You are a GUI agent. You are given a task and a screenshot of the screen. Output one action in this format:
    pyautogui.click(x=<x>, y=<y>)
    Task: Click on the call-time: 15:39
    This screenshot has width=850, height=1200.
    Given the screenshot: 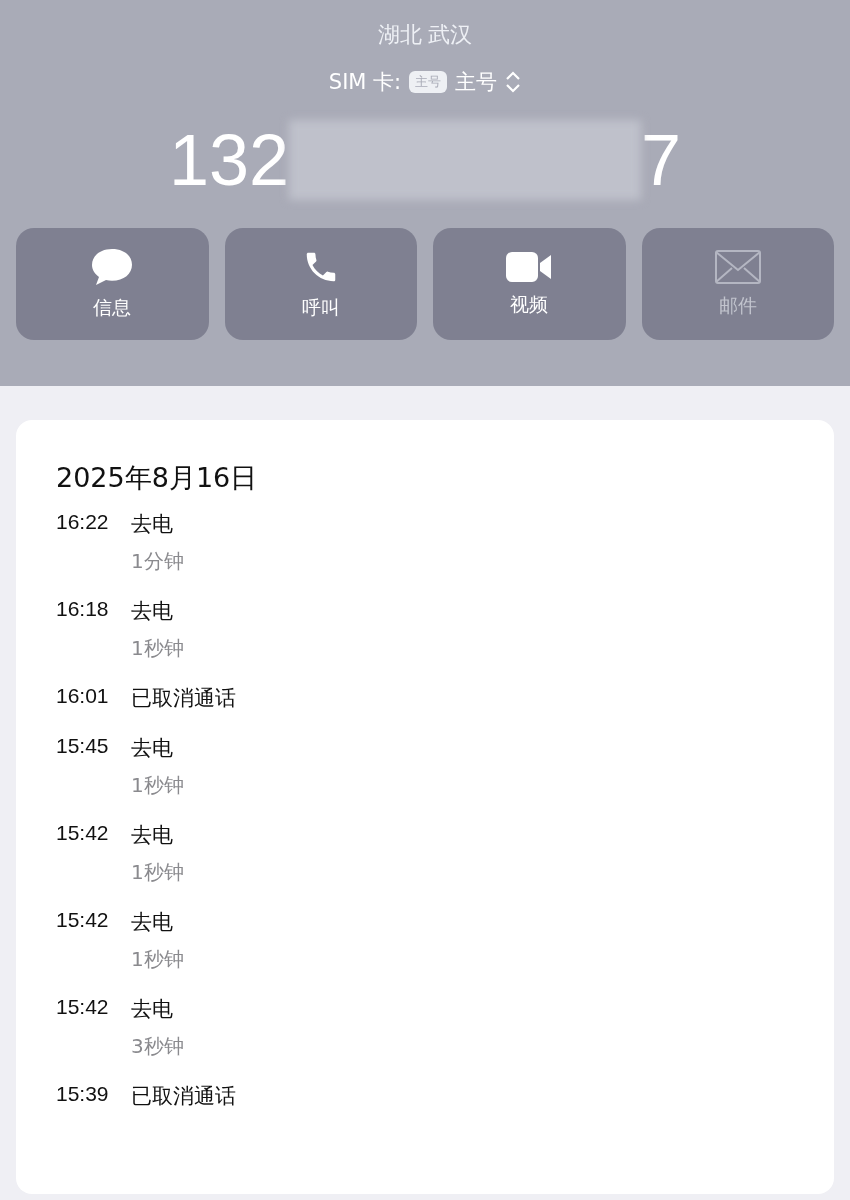 What is the action you would take?
    pyautogui.click(x=83, y=1094)
    